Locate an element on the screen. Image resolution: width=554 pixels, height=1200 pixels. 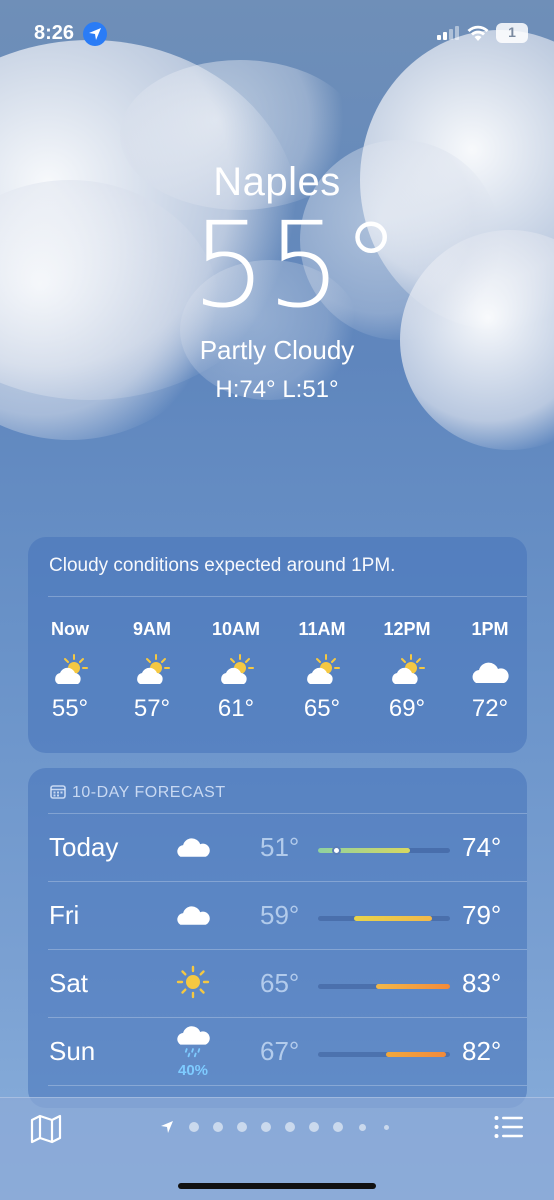
forecast-row-sun: Sun 40% 67° 82° is located at coordinates (277, 1052).